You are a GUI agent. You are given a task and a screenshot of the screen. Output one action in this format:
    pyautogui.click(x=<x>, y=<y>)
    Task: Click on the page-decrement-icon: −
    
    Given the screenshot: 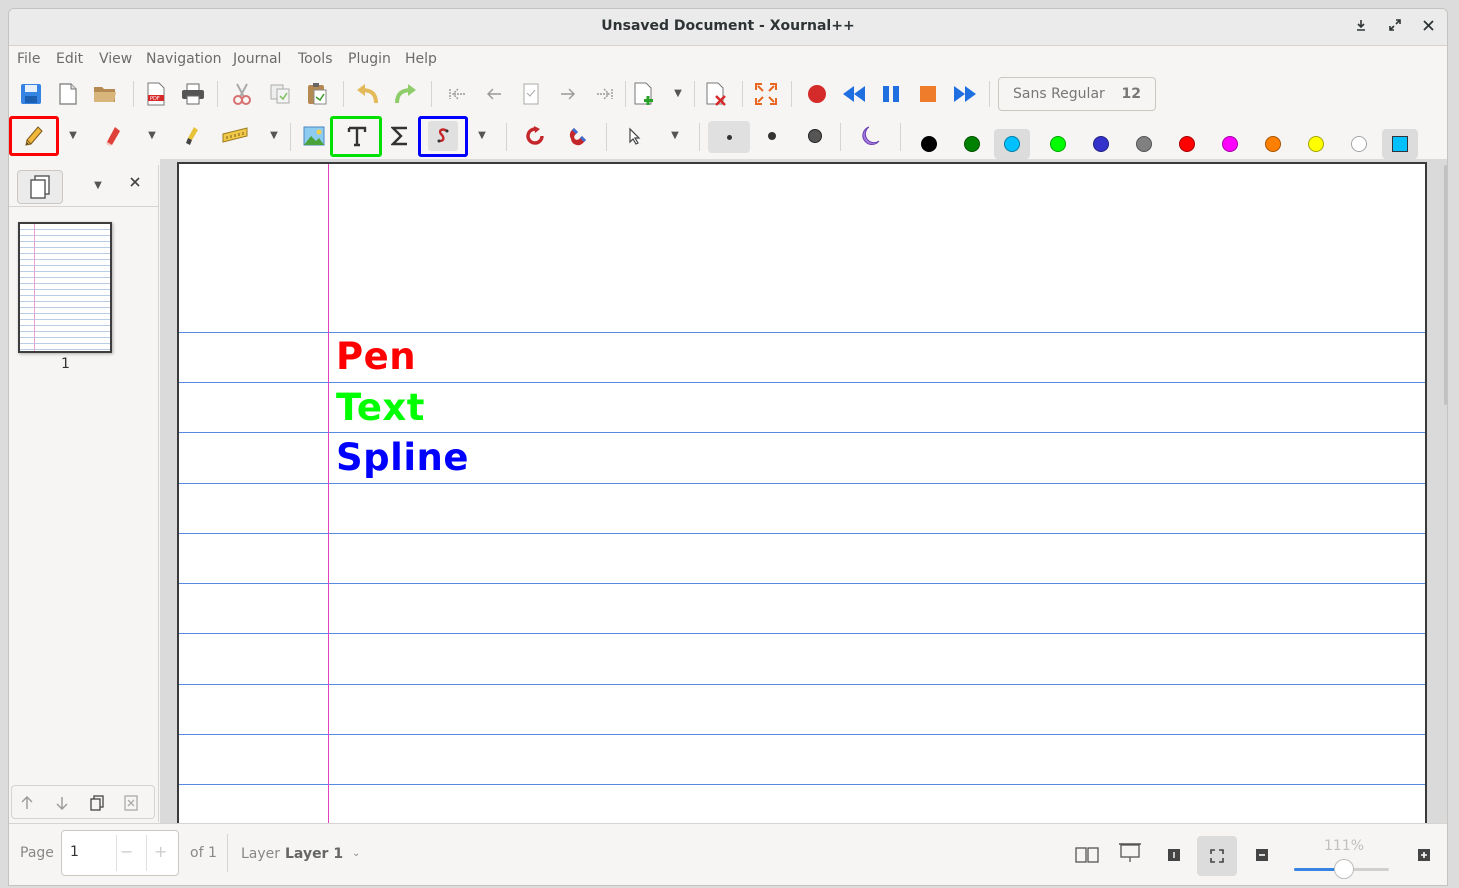 What is the action you would take?
    pyautogui.click(x=126, y=851)
    